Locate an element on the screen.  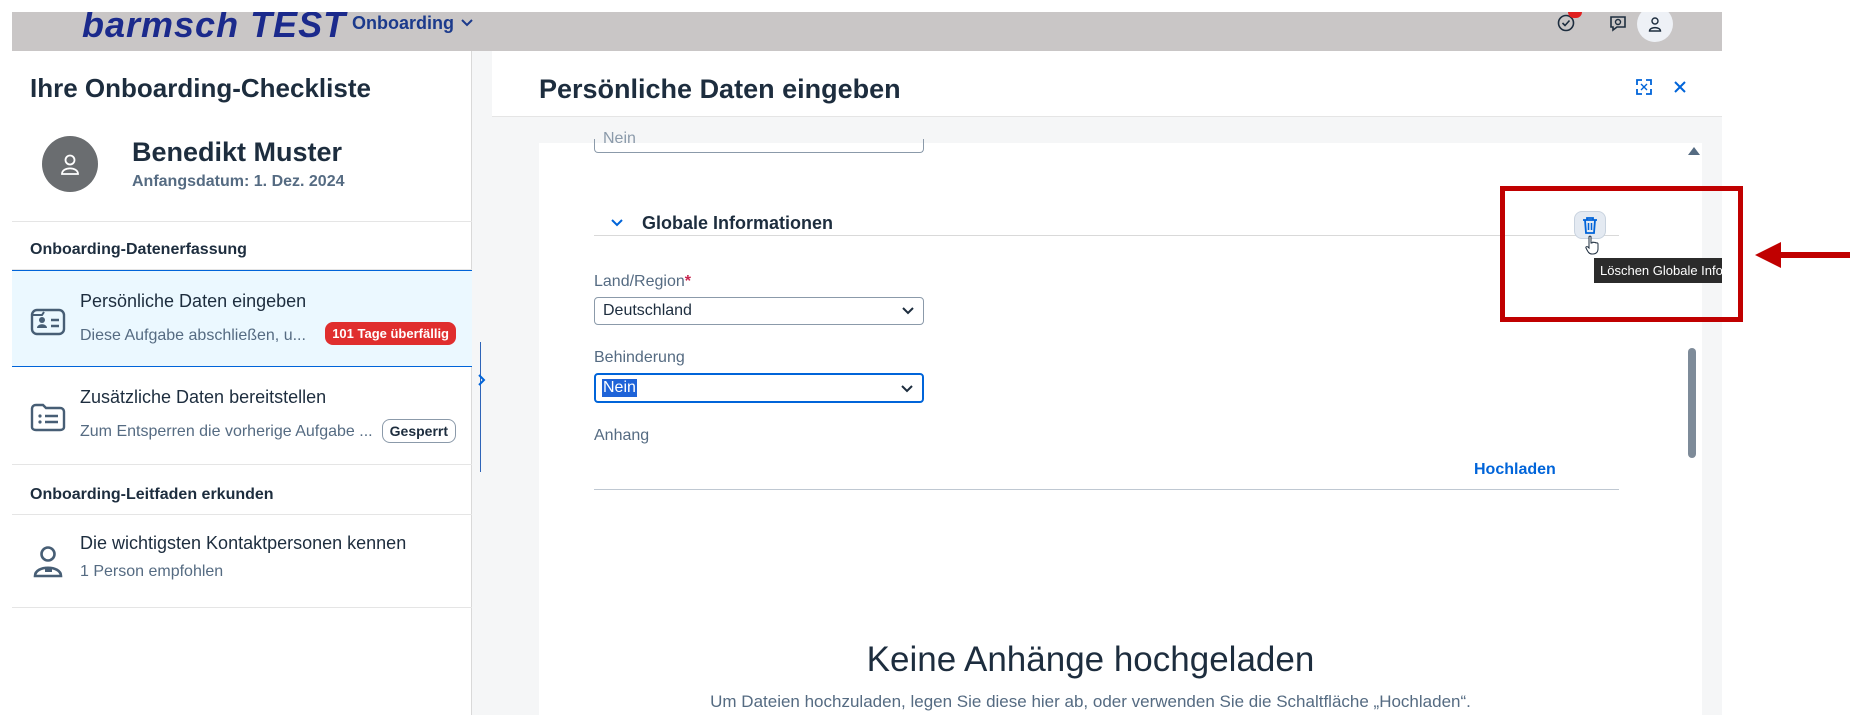
close-icon is located at coordinates (1680, 87).